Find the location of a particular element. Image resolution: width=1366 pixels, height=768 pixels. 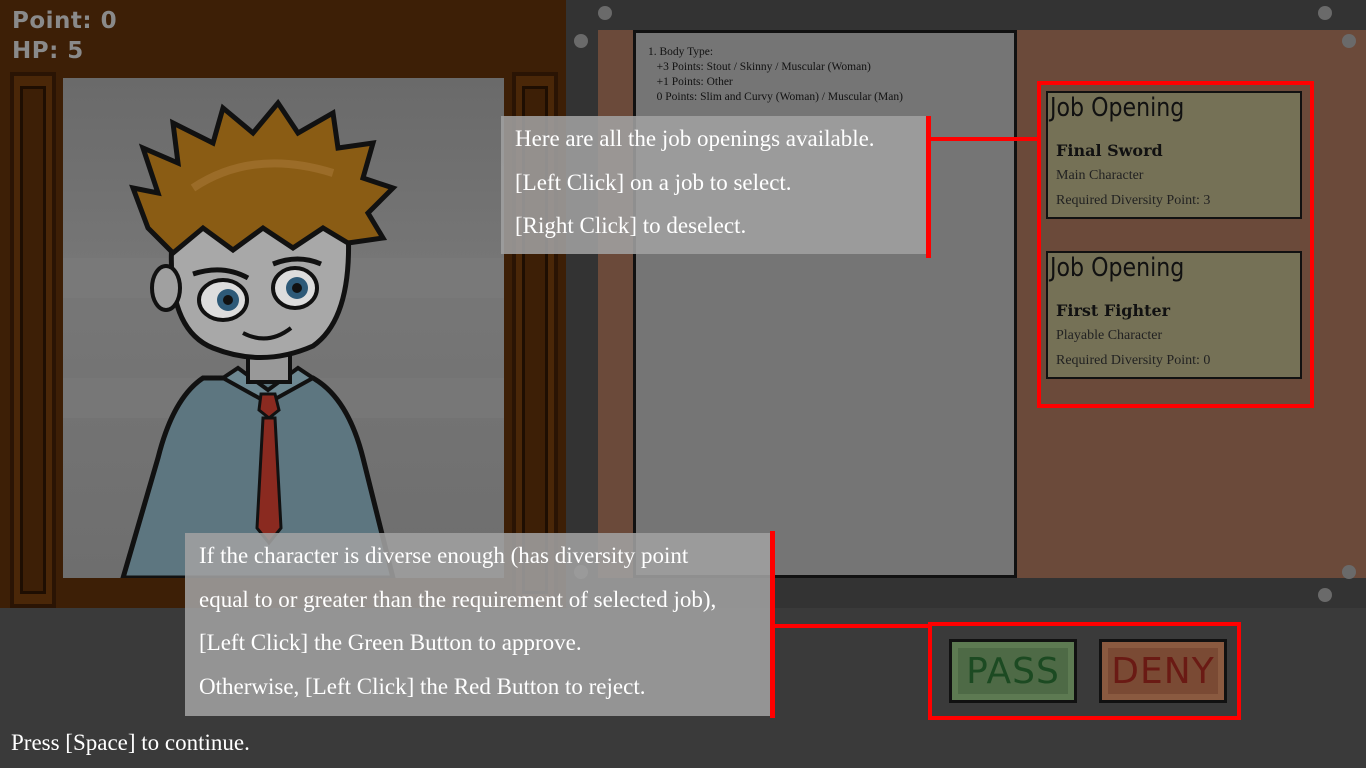

tooltip-line: Here are all the job openings available. is located at coordinates (695, 138).